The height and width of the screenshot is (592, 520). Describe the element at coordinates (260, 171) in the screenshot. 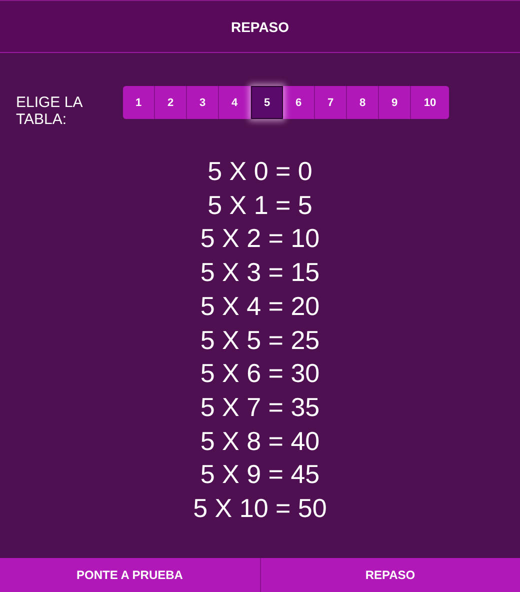

I see `multiplication-line: 5 X 0 = 0` at that location.